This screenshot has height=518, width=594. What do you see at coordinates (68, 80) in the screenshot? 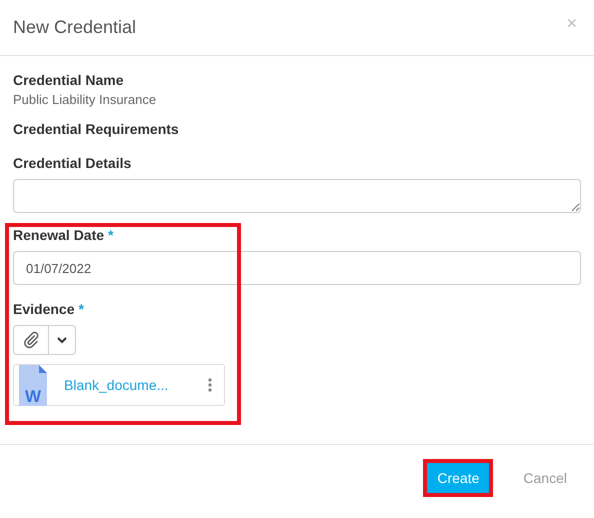
I see `field-label: Credential Name` at bounding box center [68, 80].